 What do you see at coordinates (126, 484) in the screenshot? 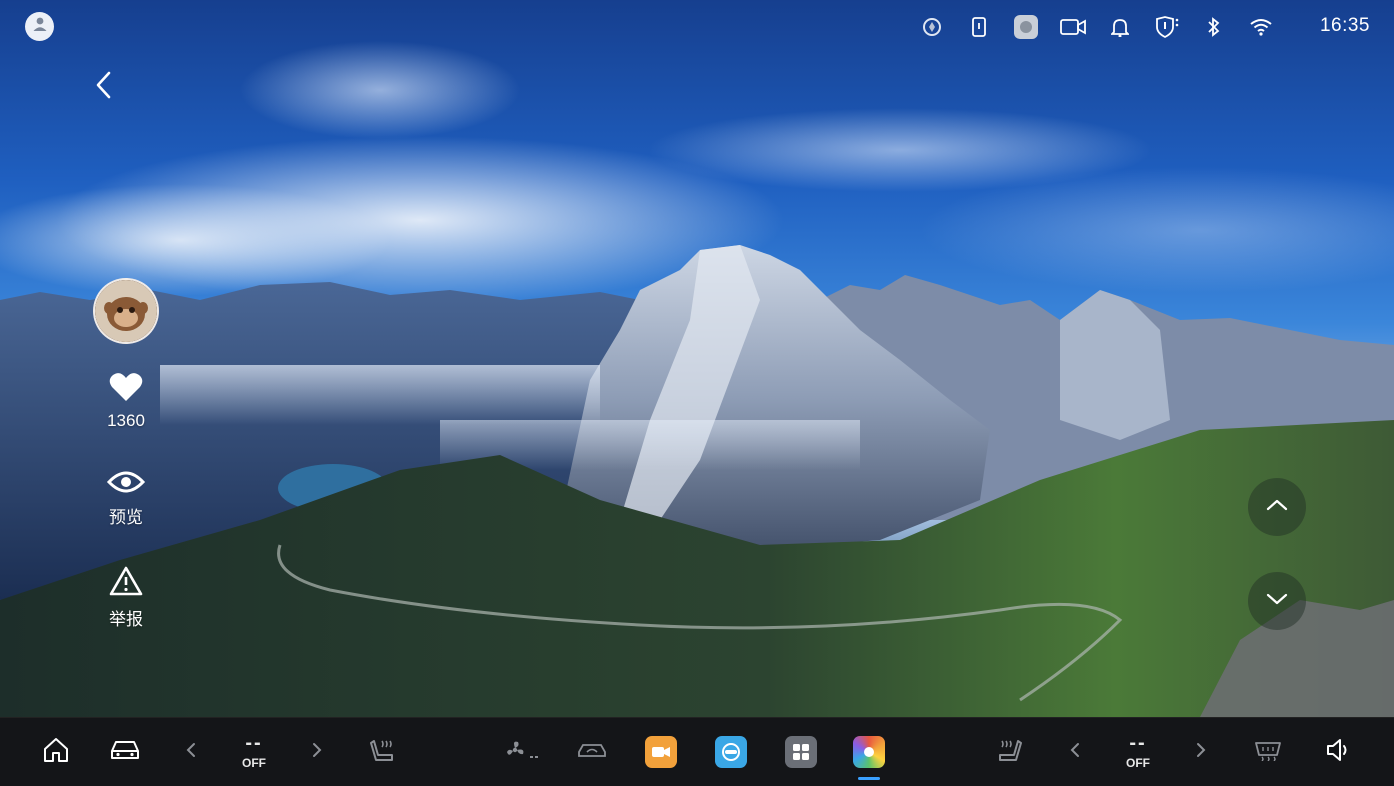
I see `eye-icon` at bounding box center [126, 484].